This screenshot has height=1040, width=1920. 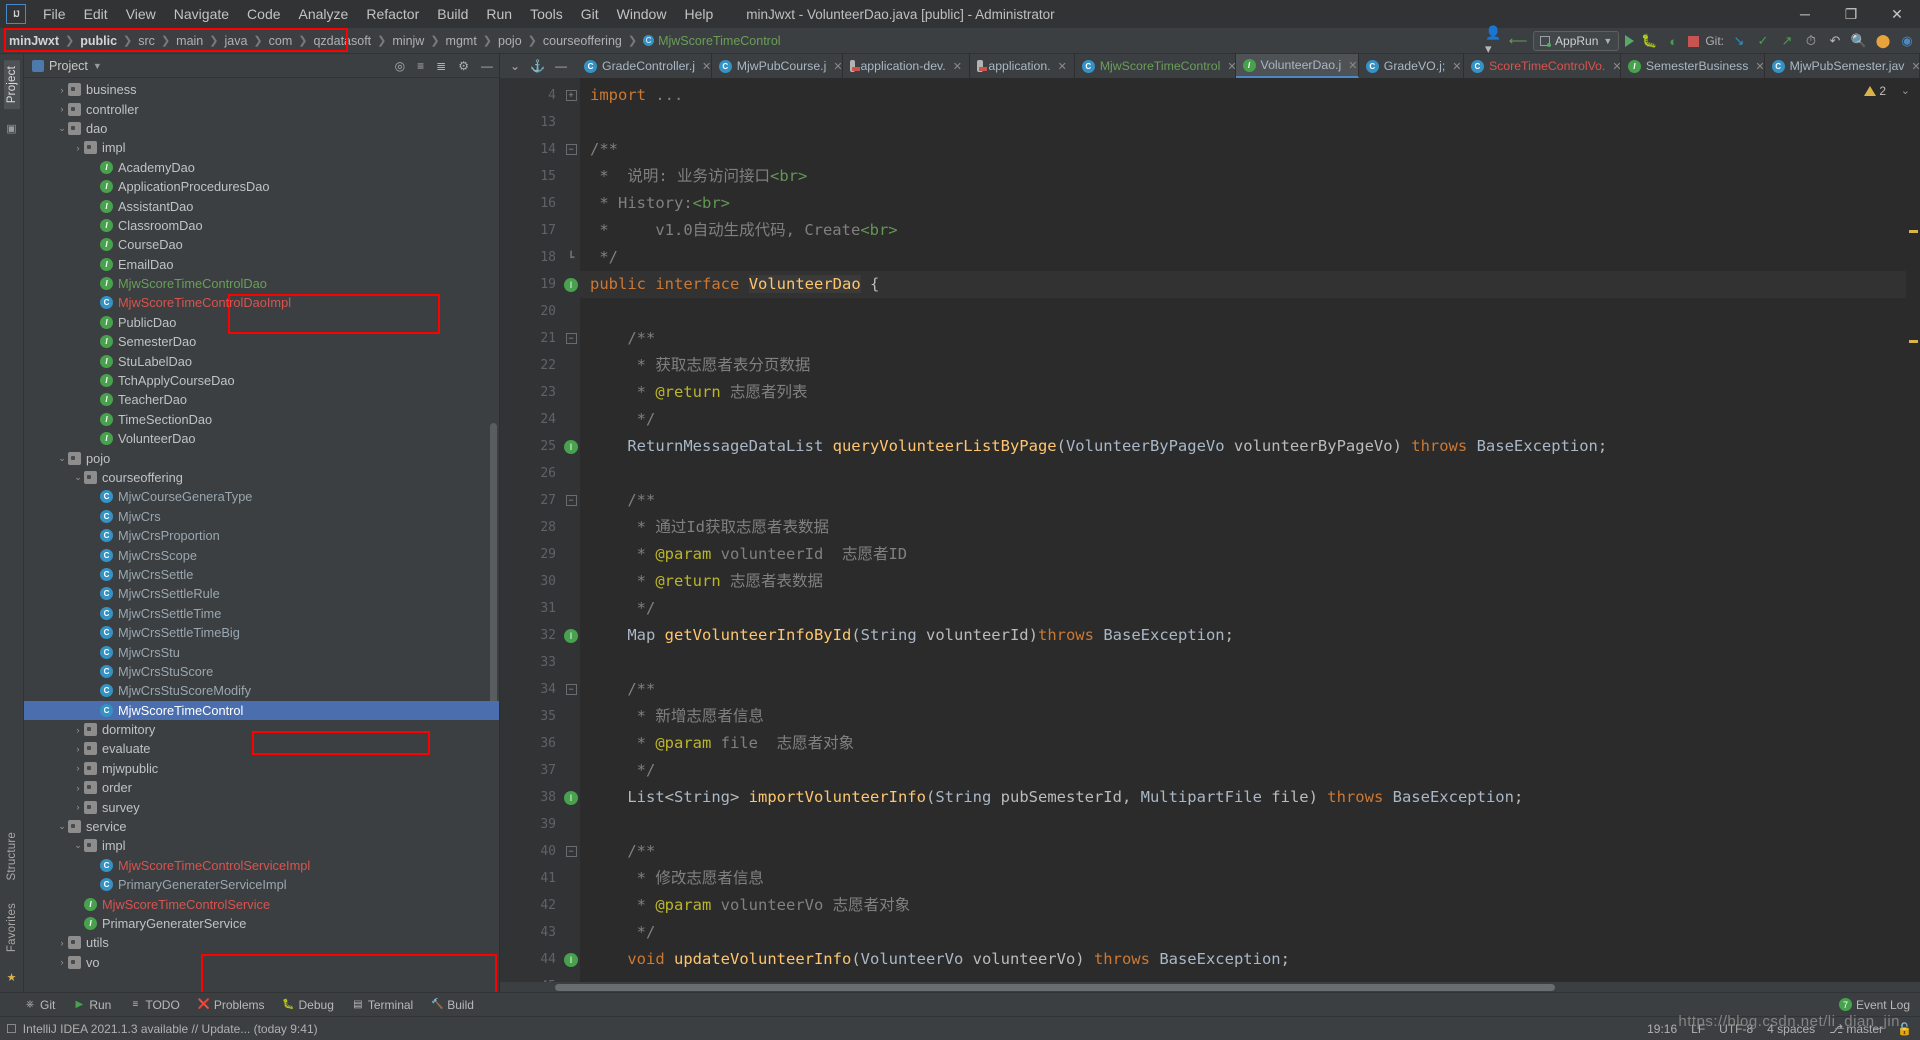 I want to click on tree-row: ⌄ service, so click(x=261, y=826).